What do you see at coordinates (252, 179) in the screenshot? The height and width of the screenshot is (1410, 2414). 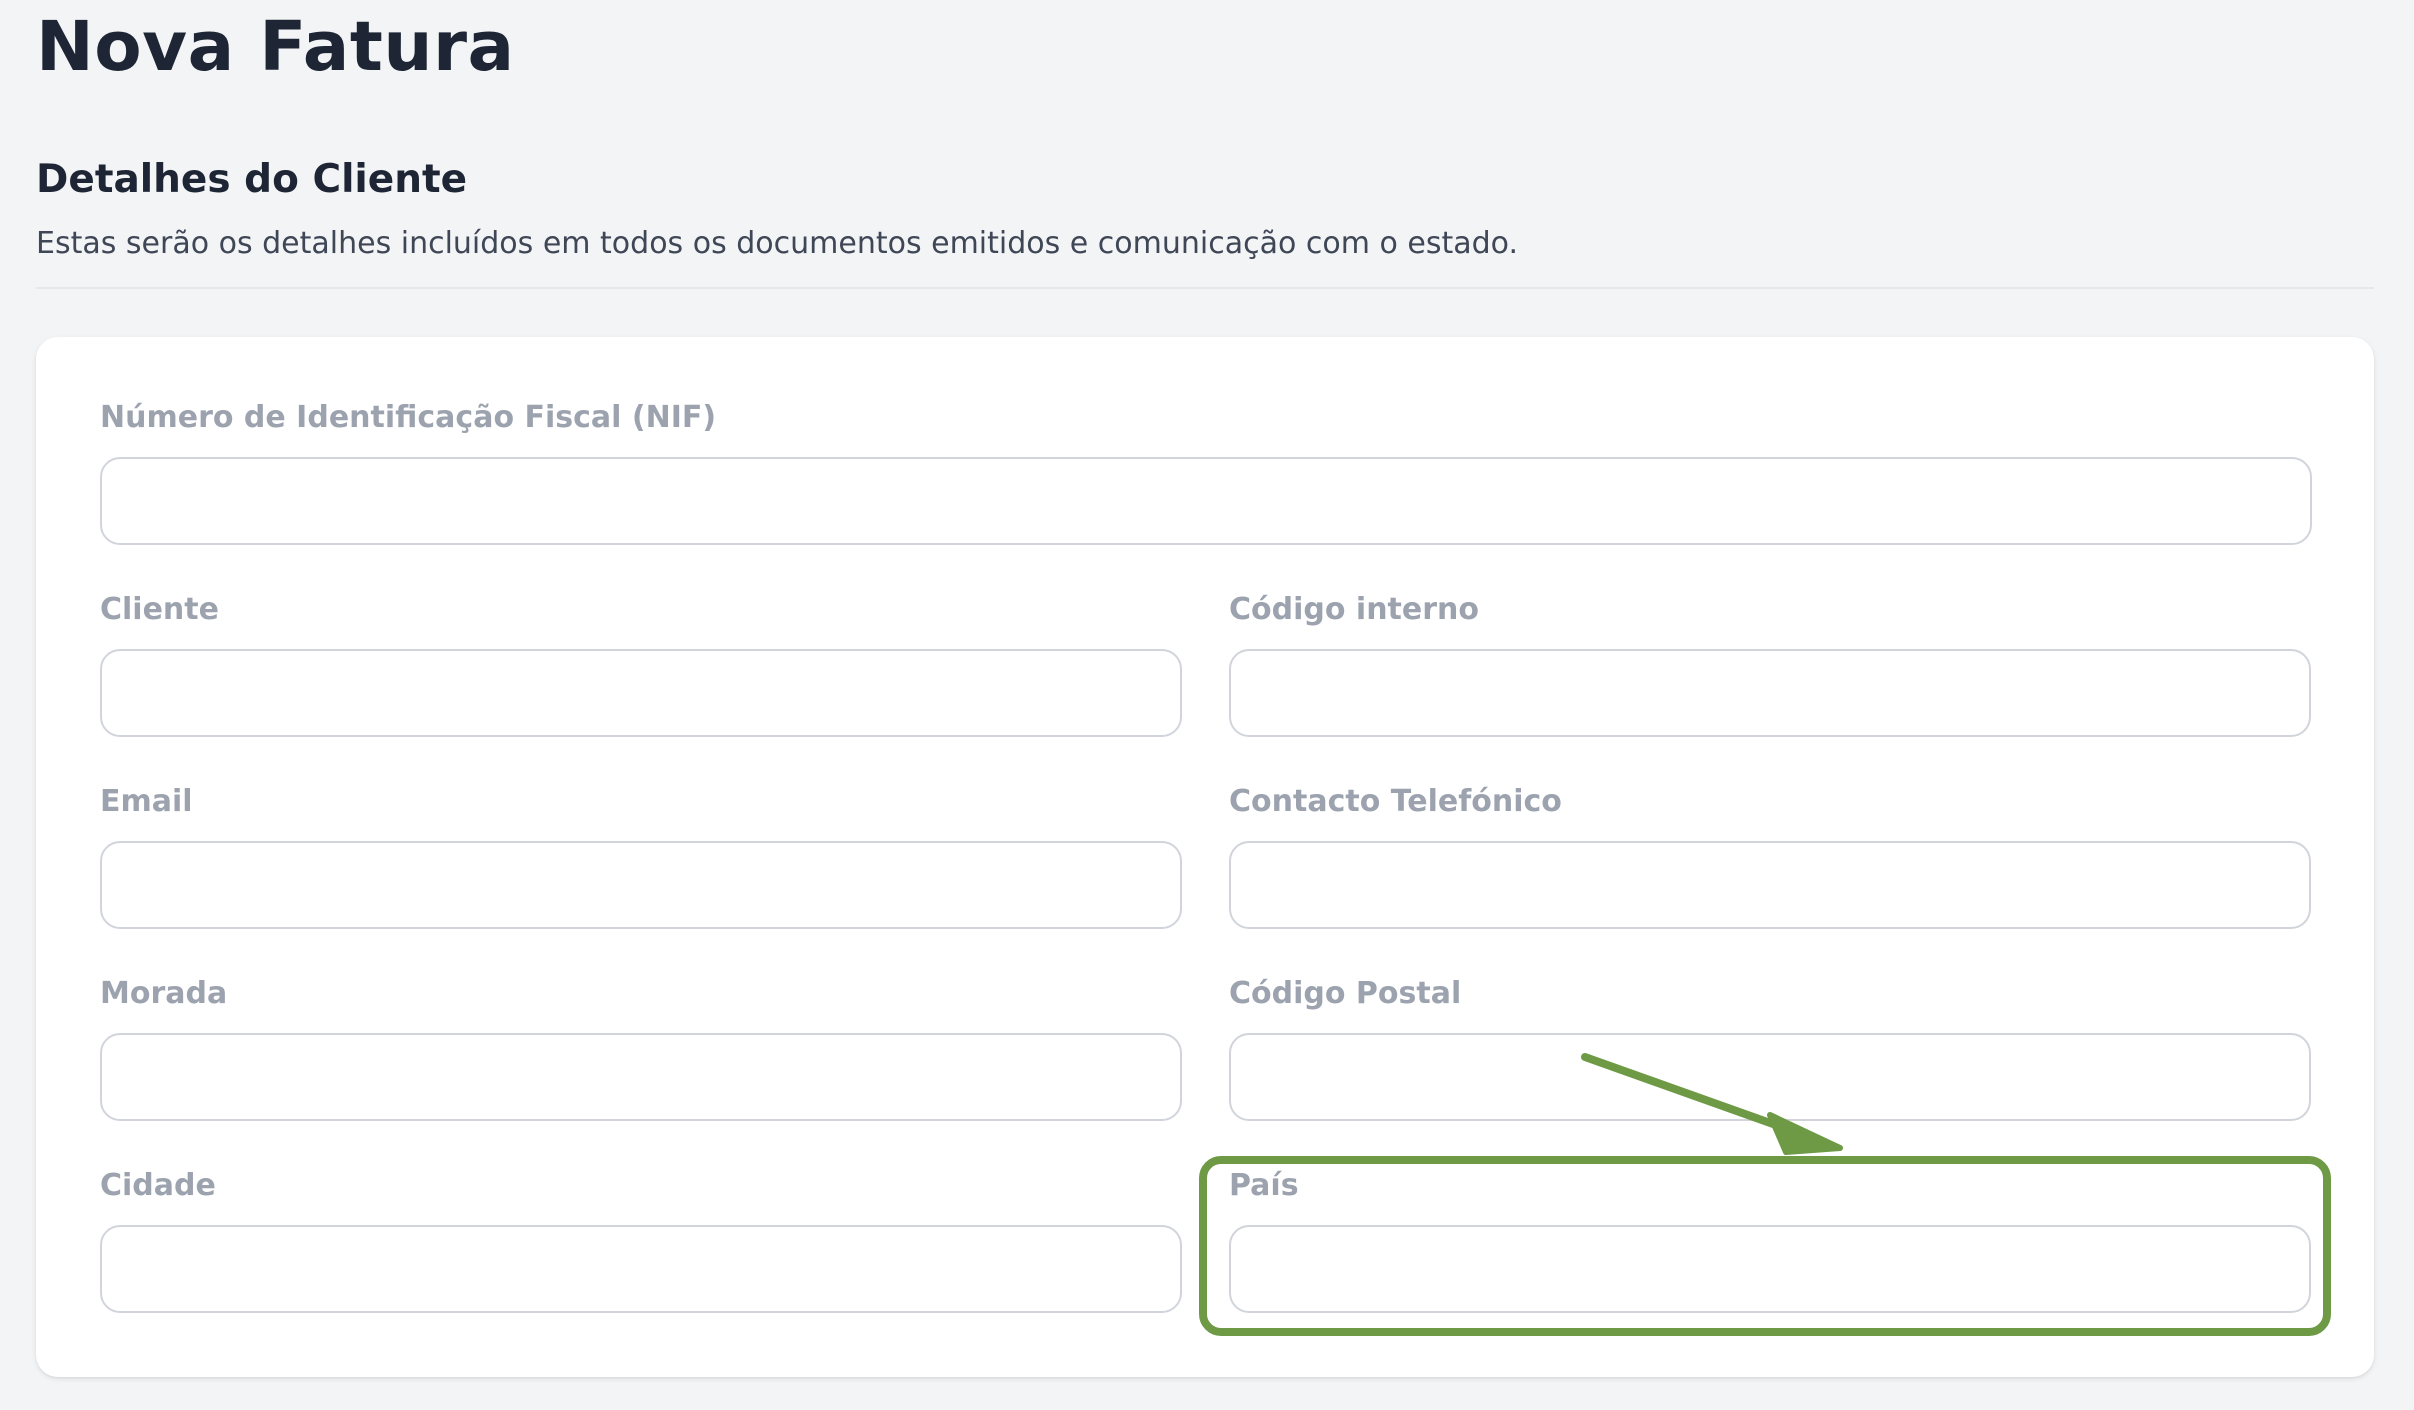 I see `section-title: Detalhes do Cliente` at bounding box center [252, 179].